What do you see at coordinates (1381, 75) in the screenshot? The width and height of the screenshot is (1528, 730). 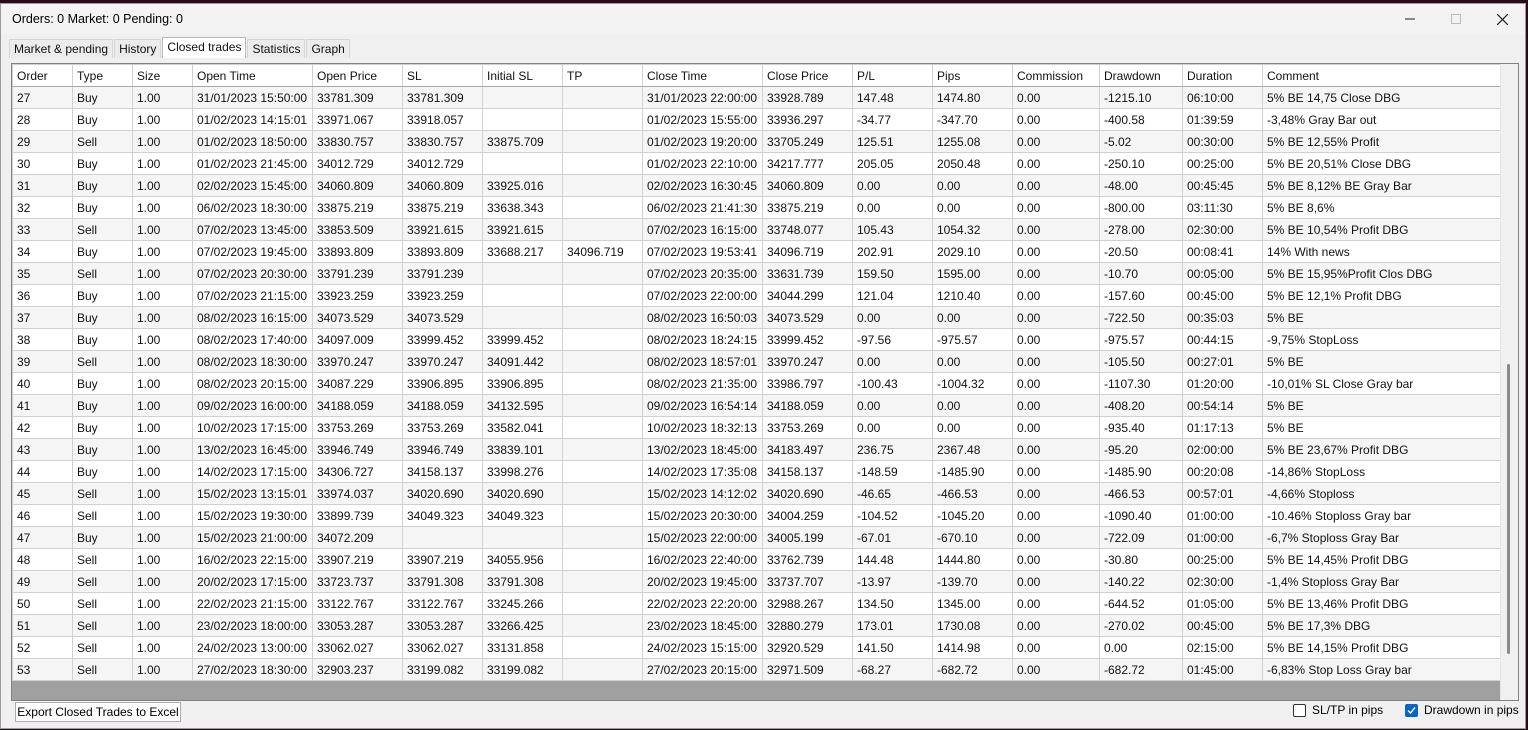 I see `column-header: Comment` at bounding box center [1381, 75].